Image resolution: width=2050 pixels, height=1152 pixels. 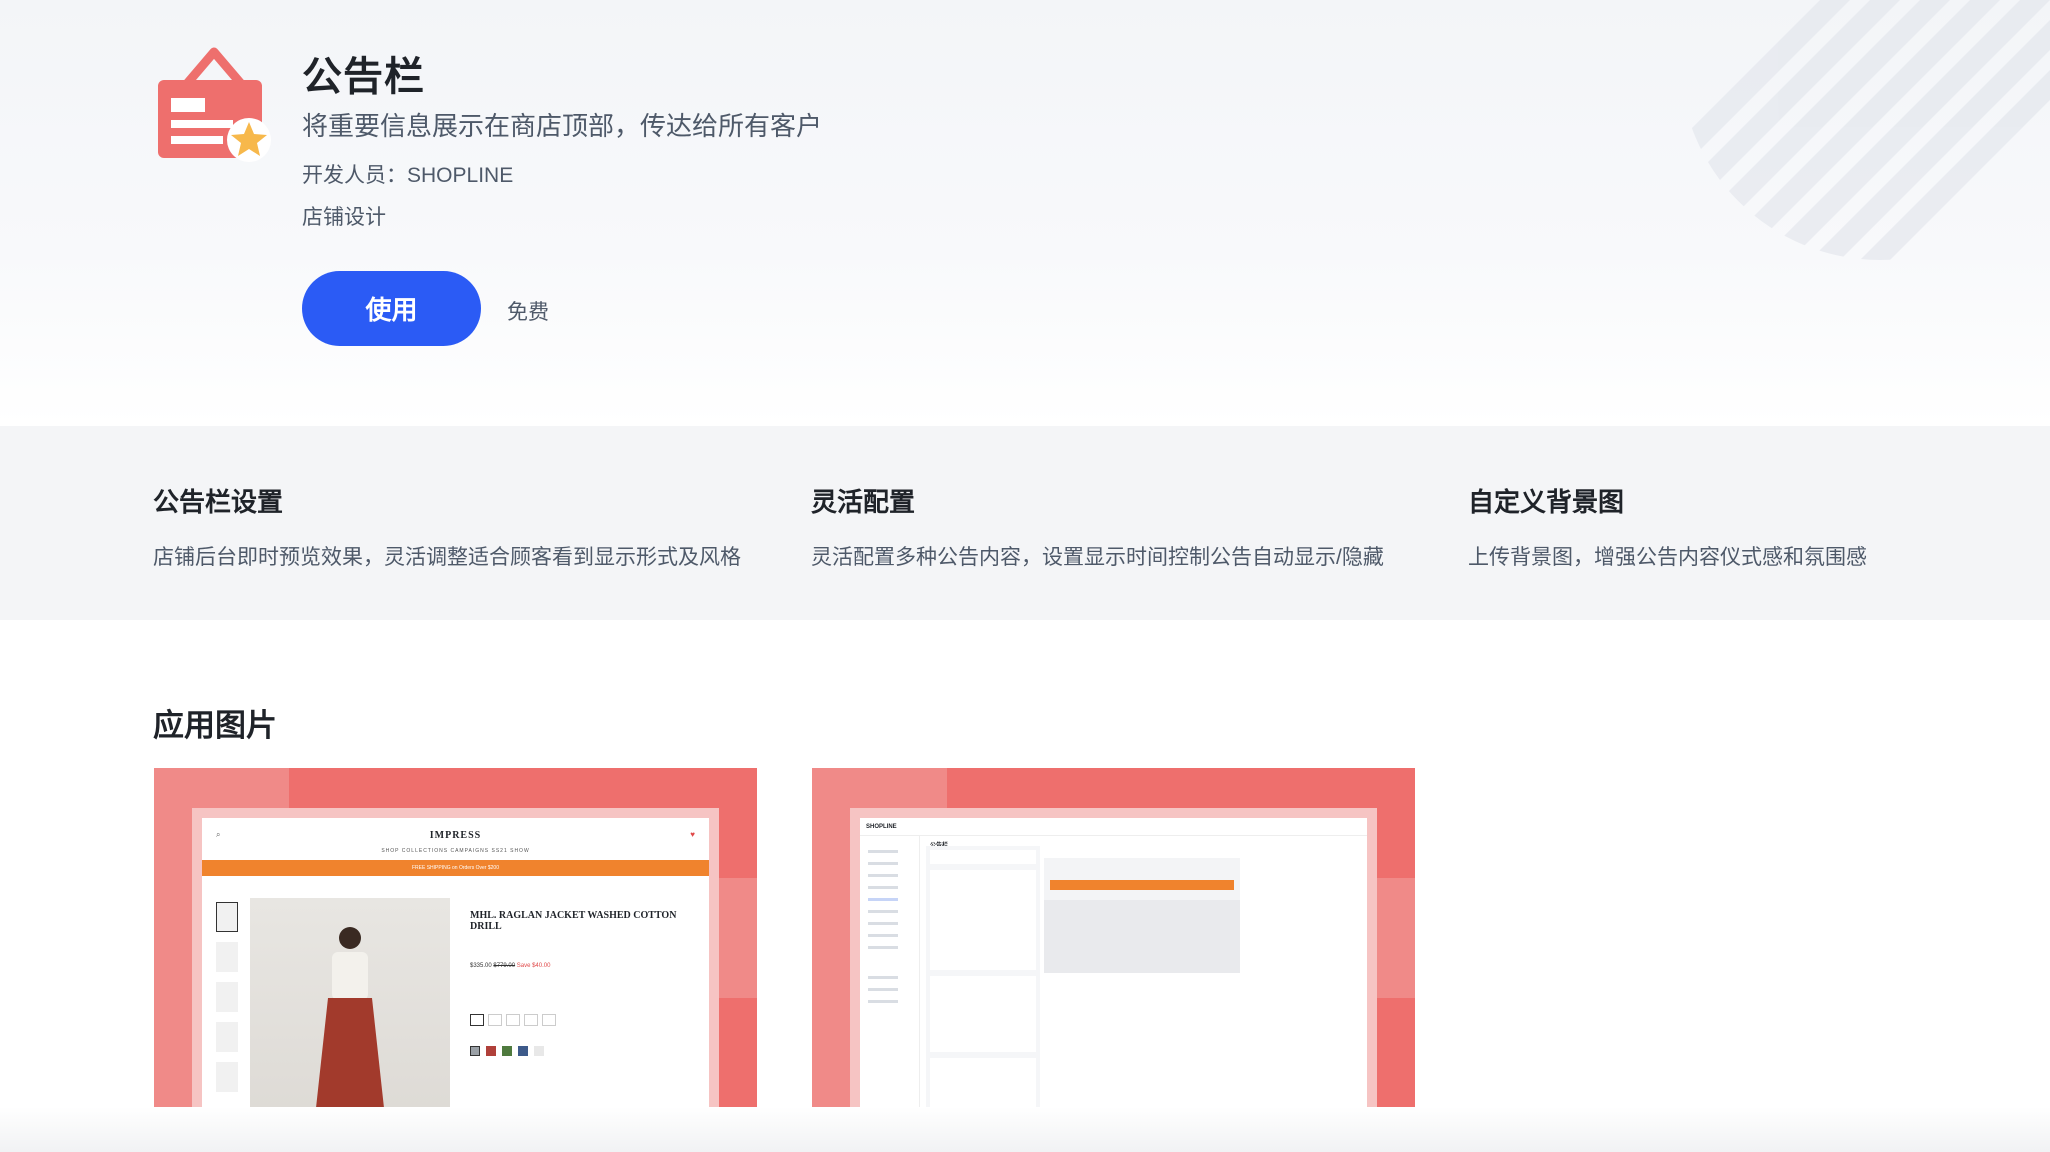 I want to click on preview-placeholder, so click(x=1142, y=936).